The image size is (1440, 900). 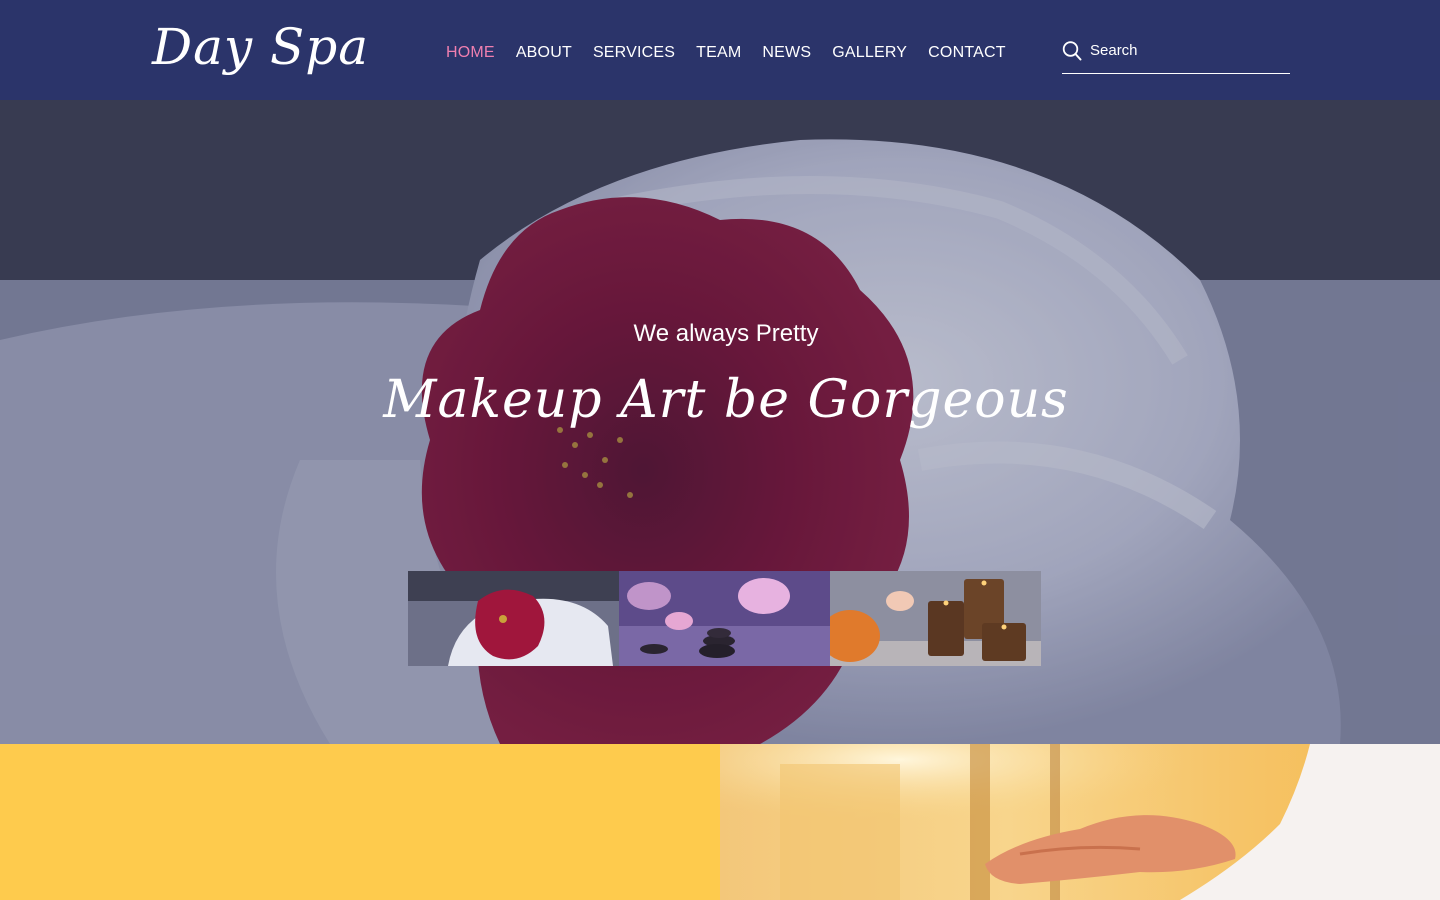 I want to click on nav-gallery: GALLERY, so click(x=869, y=53).